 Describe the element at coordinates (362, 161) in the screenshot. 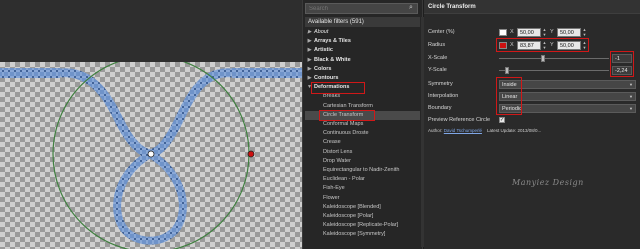

I see `filter-item-drop-water: Drop Water` at that location.